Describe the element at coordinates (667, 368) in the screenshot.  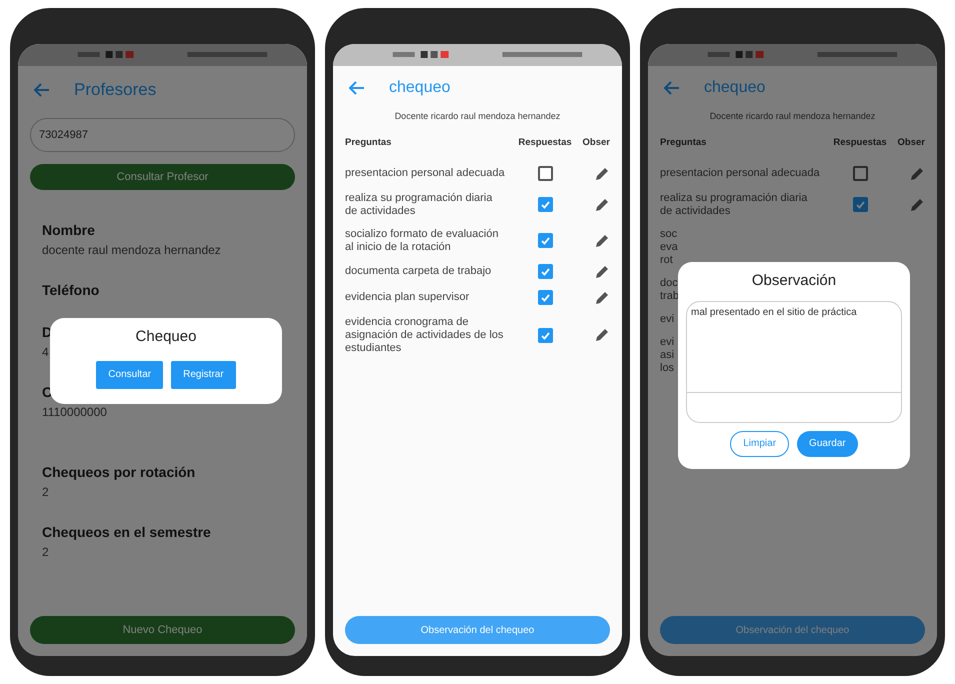
I see `question-text: los` at that location.